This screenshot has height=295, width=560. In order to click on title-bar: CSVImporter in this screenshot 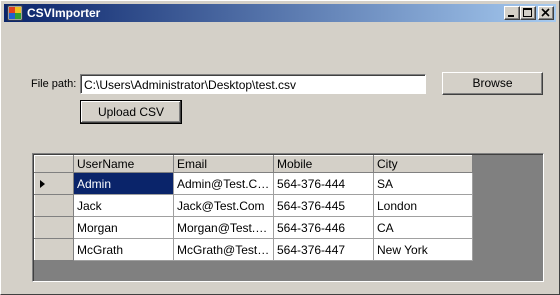, I will do `click(280, 13)`.